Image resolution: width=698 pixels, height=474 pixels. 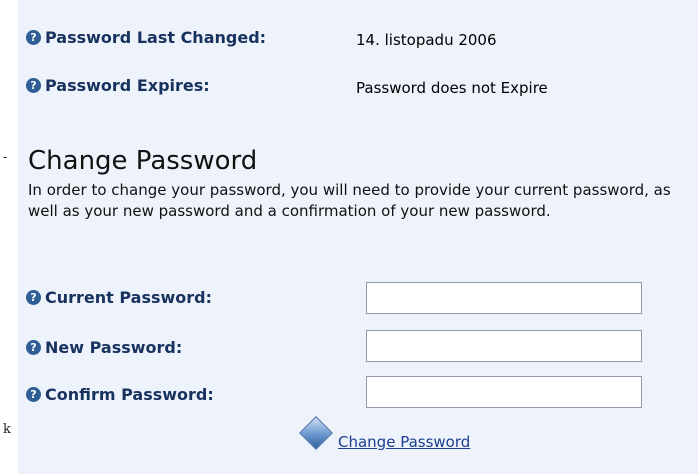 What do you see at coordinates (504, 392) in the screenshot?
I see `confirm-password-input` at bounding box center [504, 392].